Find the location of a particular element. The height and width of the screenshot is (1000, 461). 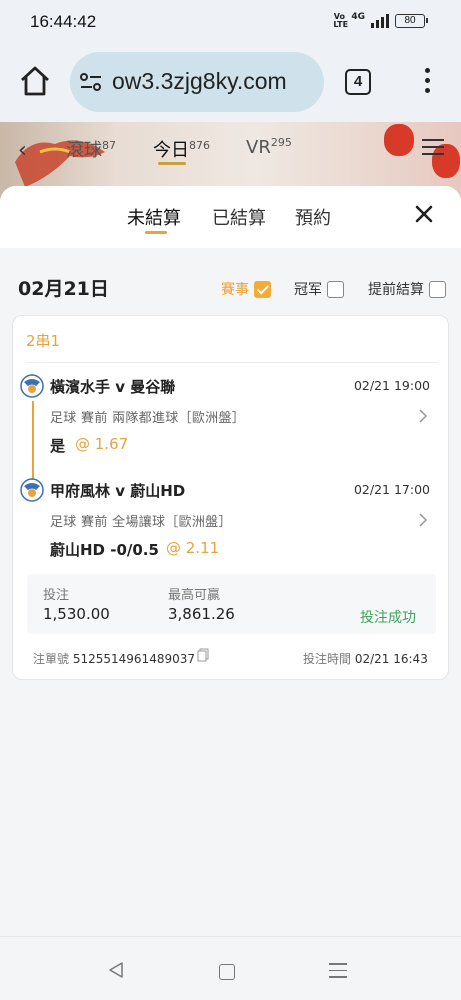

system-nav-bar is located at coordinates (230, 968).